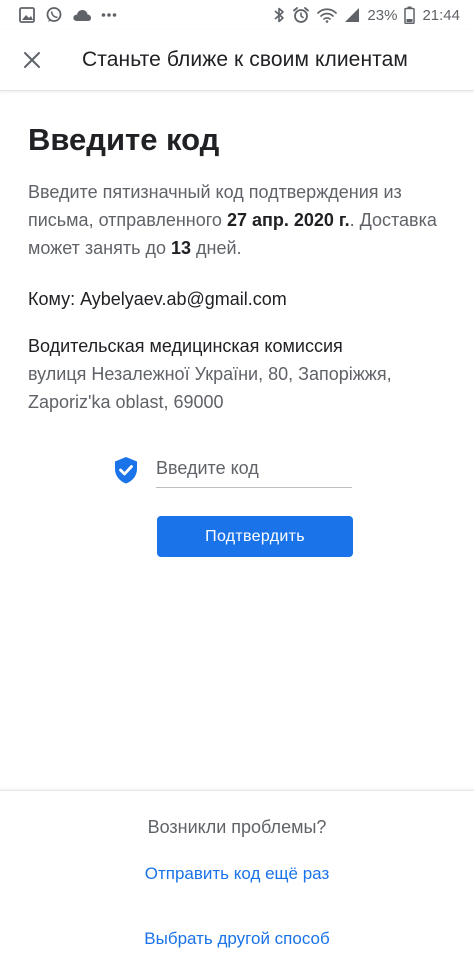 The height and width of the screenshot is (974, 474). Describe the element at coordinates (109, 15) in the screenshot. I see `more-notifications-icon` at that location.